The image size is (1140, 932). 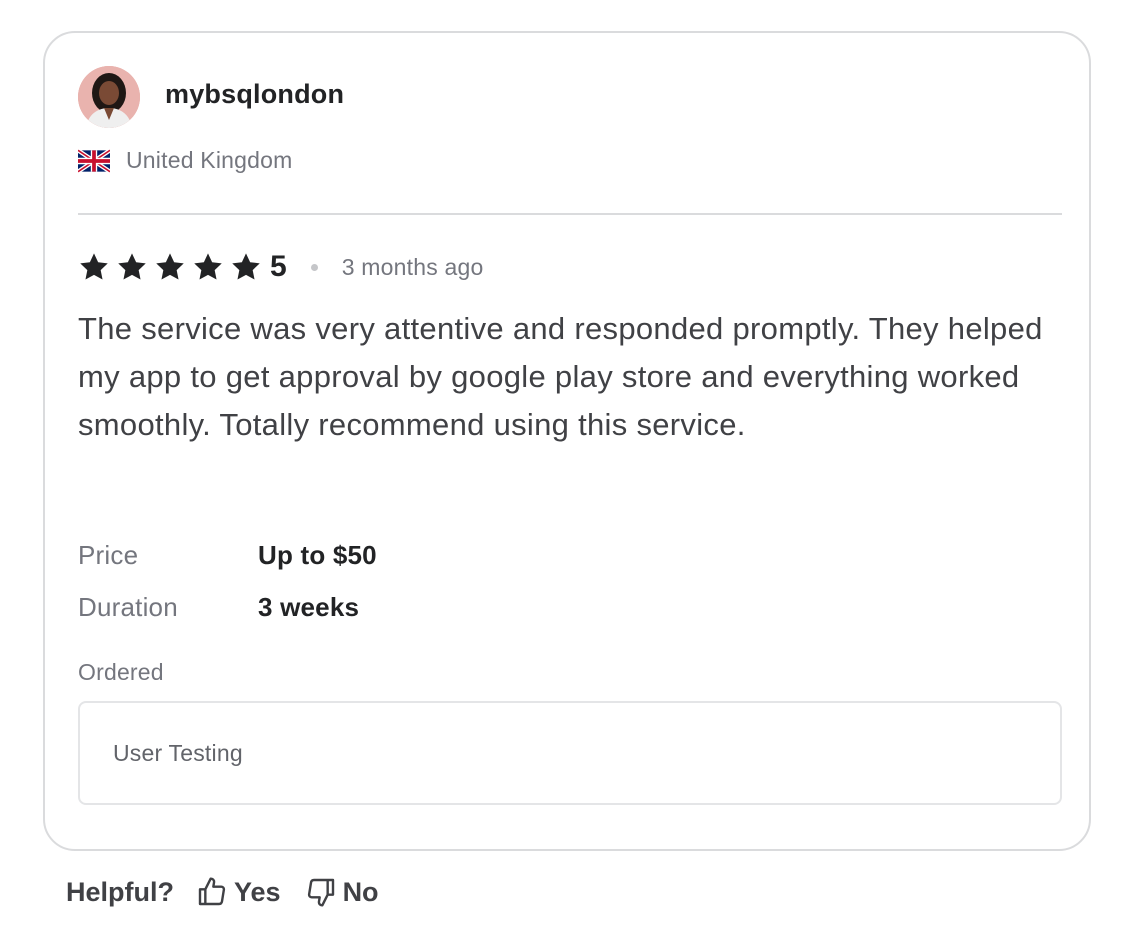 I want to click on divider, so click(x=570, y=214).